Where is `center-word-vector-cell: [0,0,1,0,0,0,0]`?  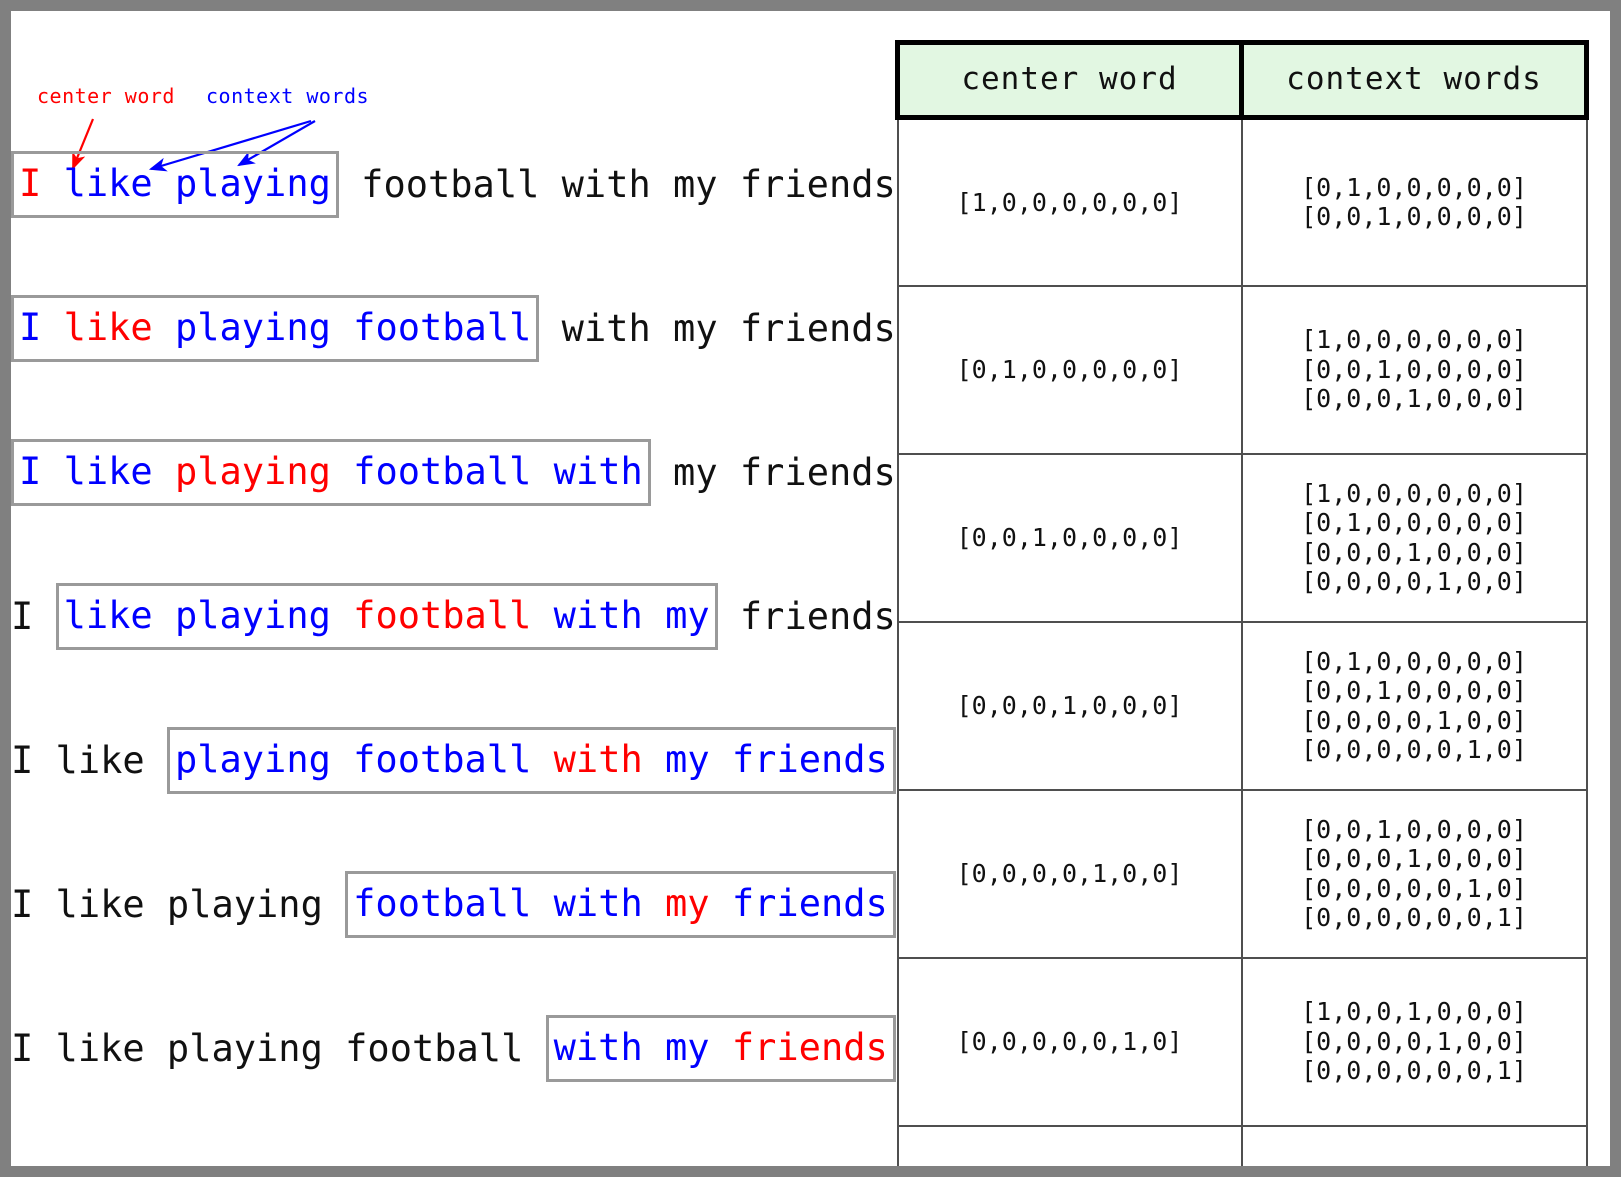
center-word-vector-cell: [0,0,1,0,0,0,0] is located at coordinates (1069, 537).